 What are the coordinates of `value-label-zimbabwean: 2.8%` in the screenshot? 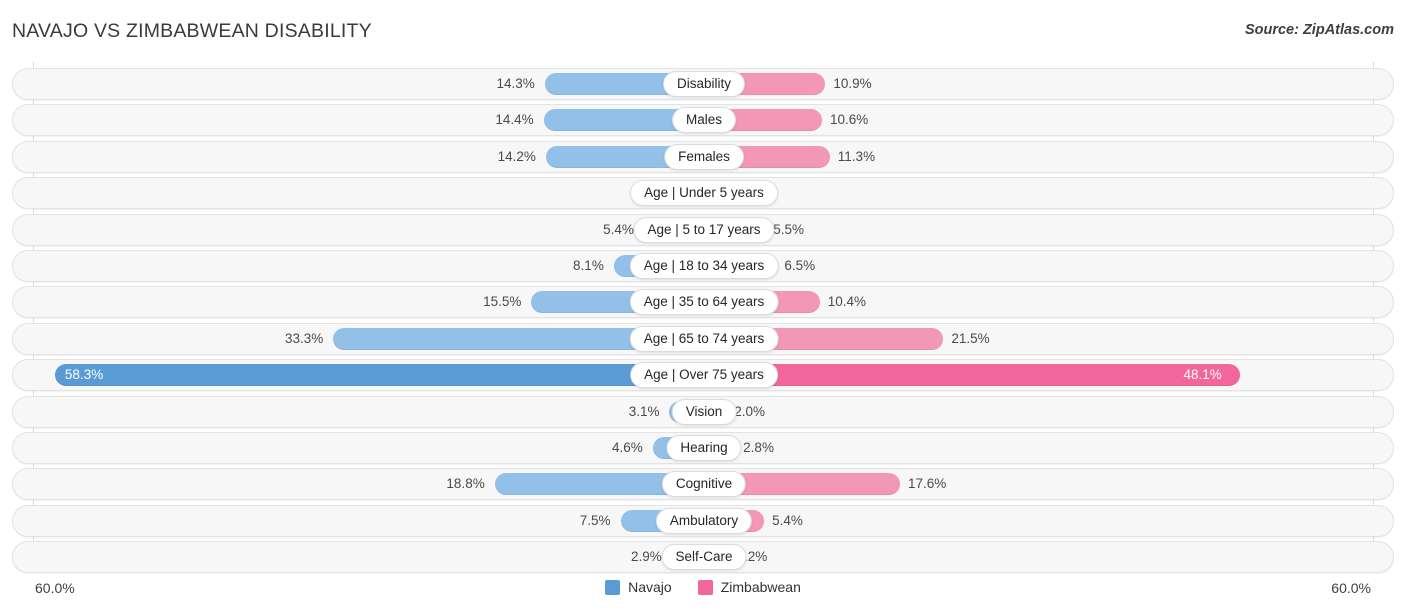 It's located at (758, 447).